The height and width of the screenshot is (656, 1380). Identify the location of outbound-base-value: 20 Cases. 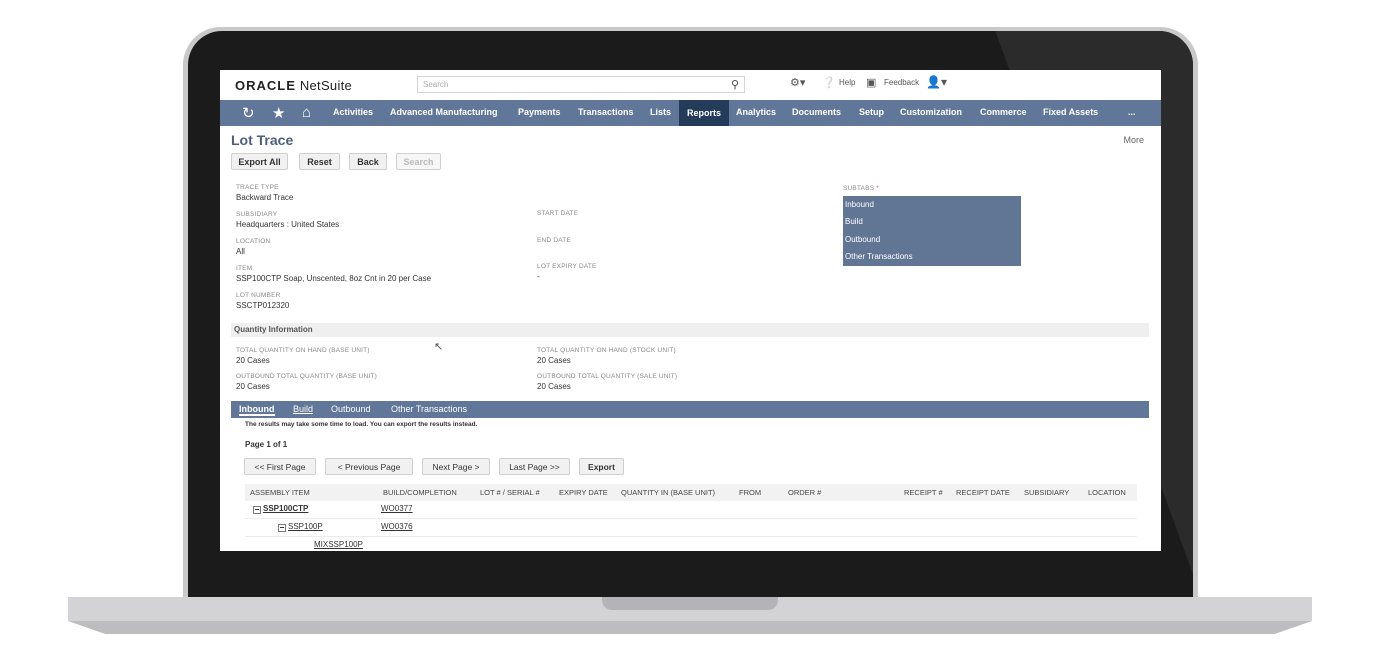
(253, 386).